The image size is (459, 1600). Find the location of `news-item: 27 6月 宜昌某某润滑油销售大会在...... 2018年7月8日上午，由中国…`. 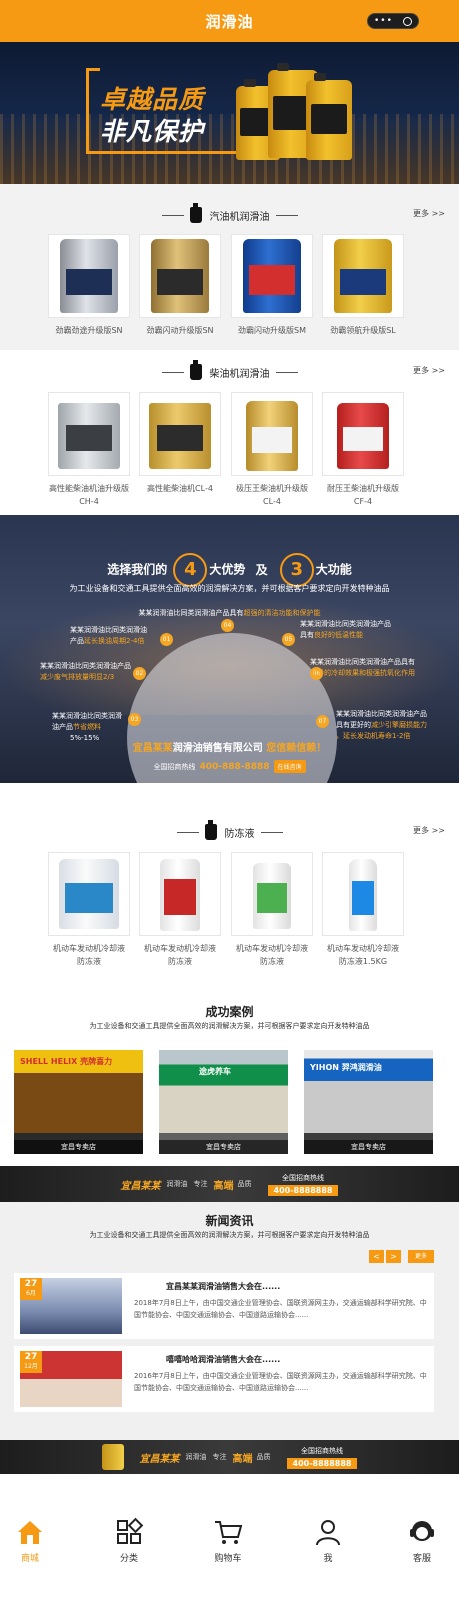

news-item: 27 6月 宜昌某某润滑油销售大会在...... 2018年7月8日上午，由中国… is located at coordinates (224, 1306).